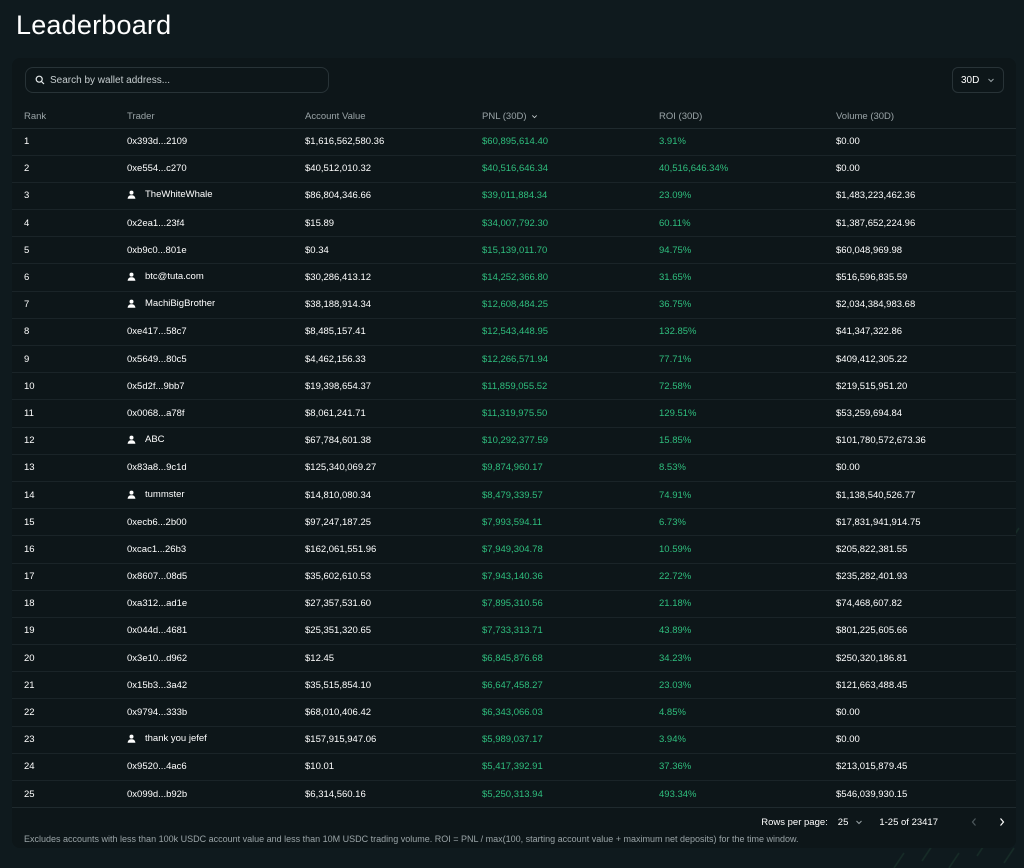 The width and height of the screenshot is (1024, 868). I want to click on trader-cell: thank you jefef, so click(216, 740).